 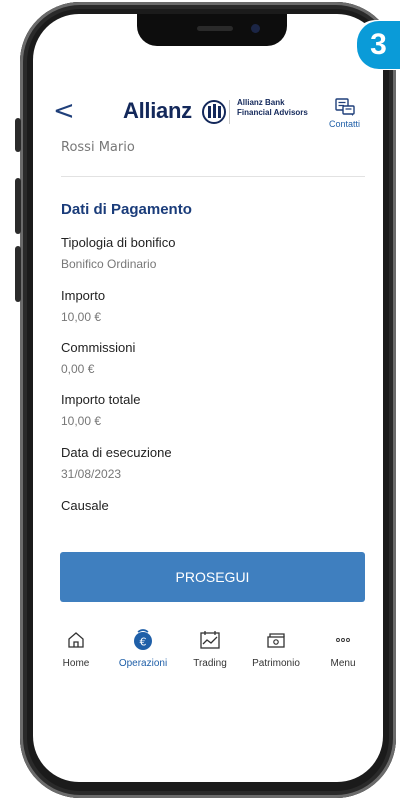 What do you see at coordinates (101, 399) in the screenshot?
I see `total-amount-label: Importo totale` at bounding box center [101, 399].